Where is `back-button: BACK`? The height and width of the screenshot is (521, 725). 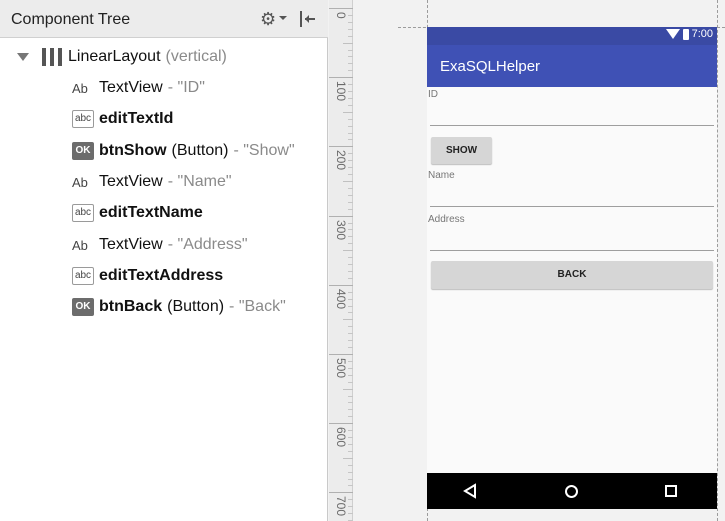
back-button: BACK is located at coordinates (572, 275).